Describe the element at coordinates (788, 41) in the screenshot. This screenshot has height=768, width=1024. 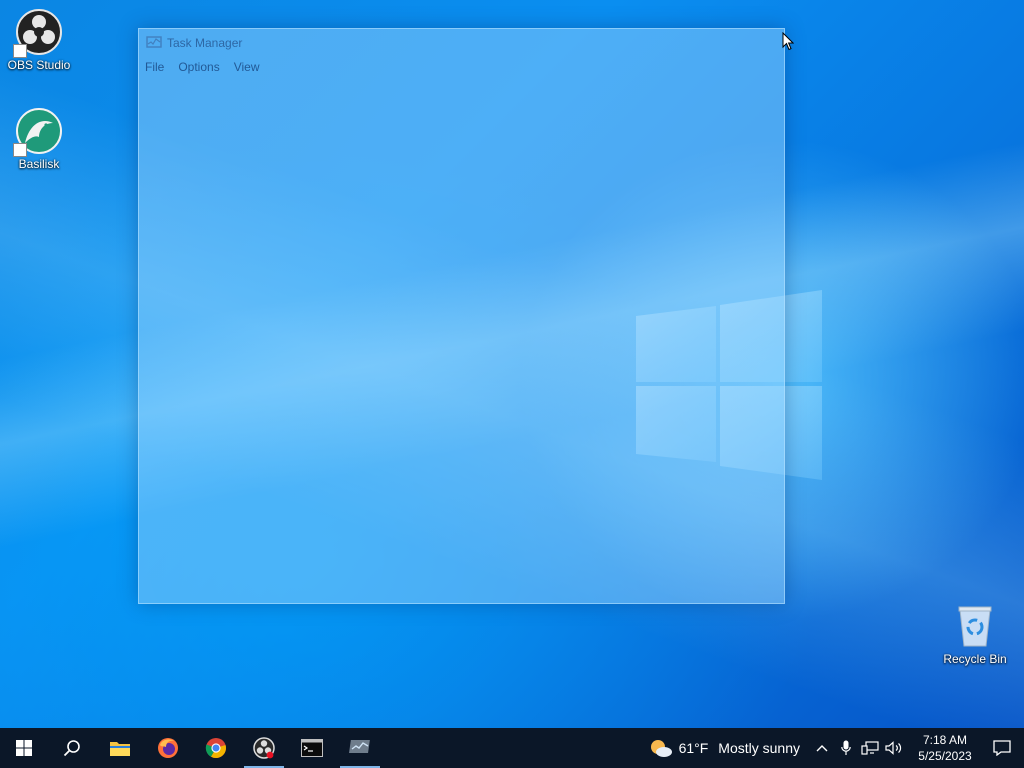
I see `mouse-cursor-icon` at that location.